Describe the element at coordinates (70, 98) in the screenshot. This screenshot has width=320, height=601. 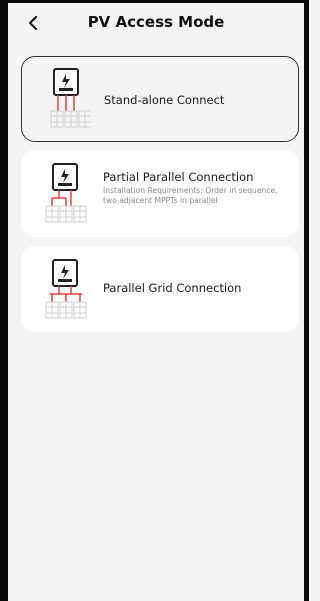
I see `standalone-connection-icon` at that location.